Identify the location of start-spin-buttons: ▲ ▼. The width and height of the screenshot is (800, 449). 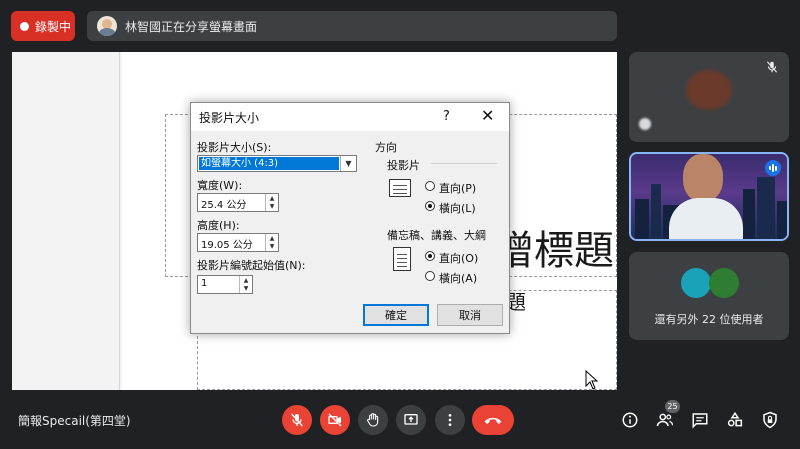
(245, 284).